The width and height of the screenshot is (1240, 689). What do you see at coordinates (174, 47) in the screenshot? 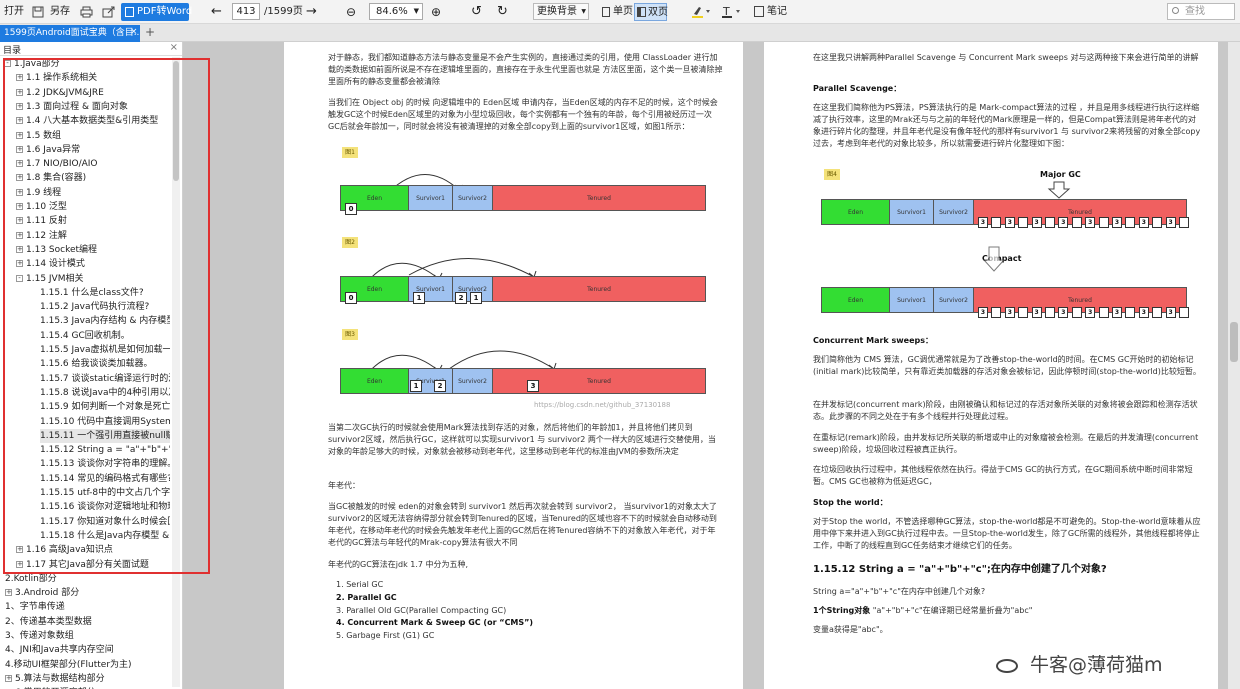
I see `close-sidebar-icon: ×` at bounding box center [174, 47].